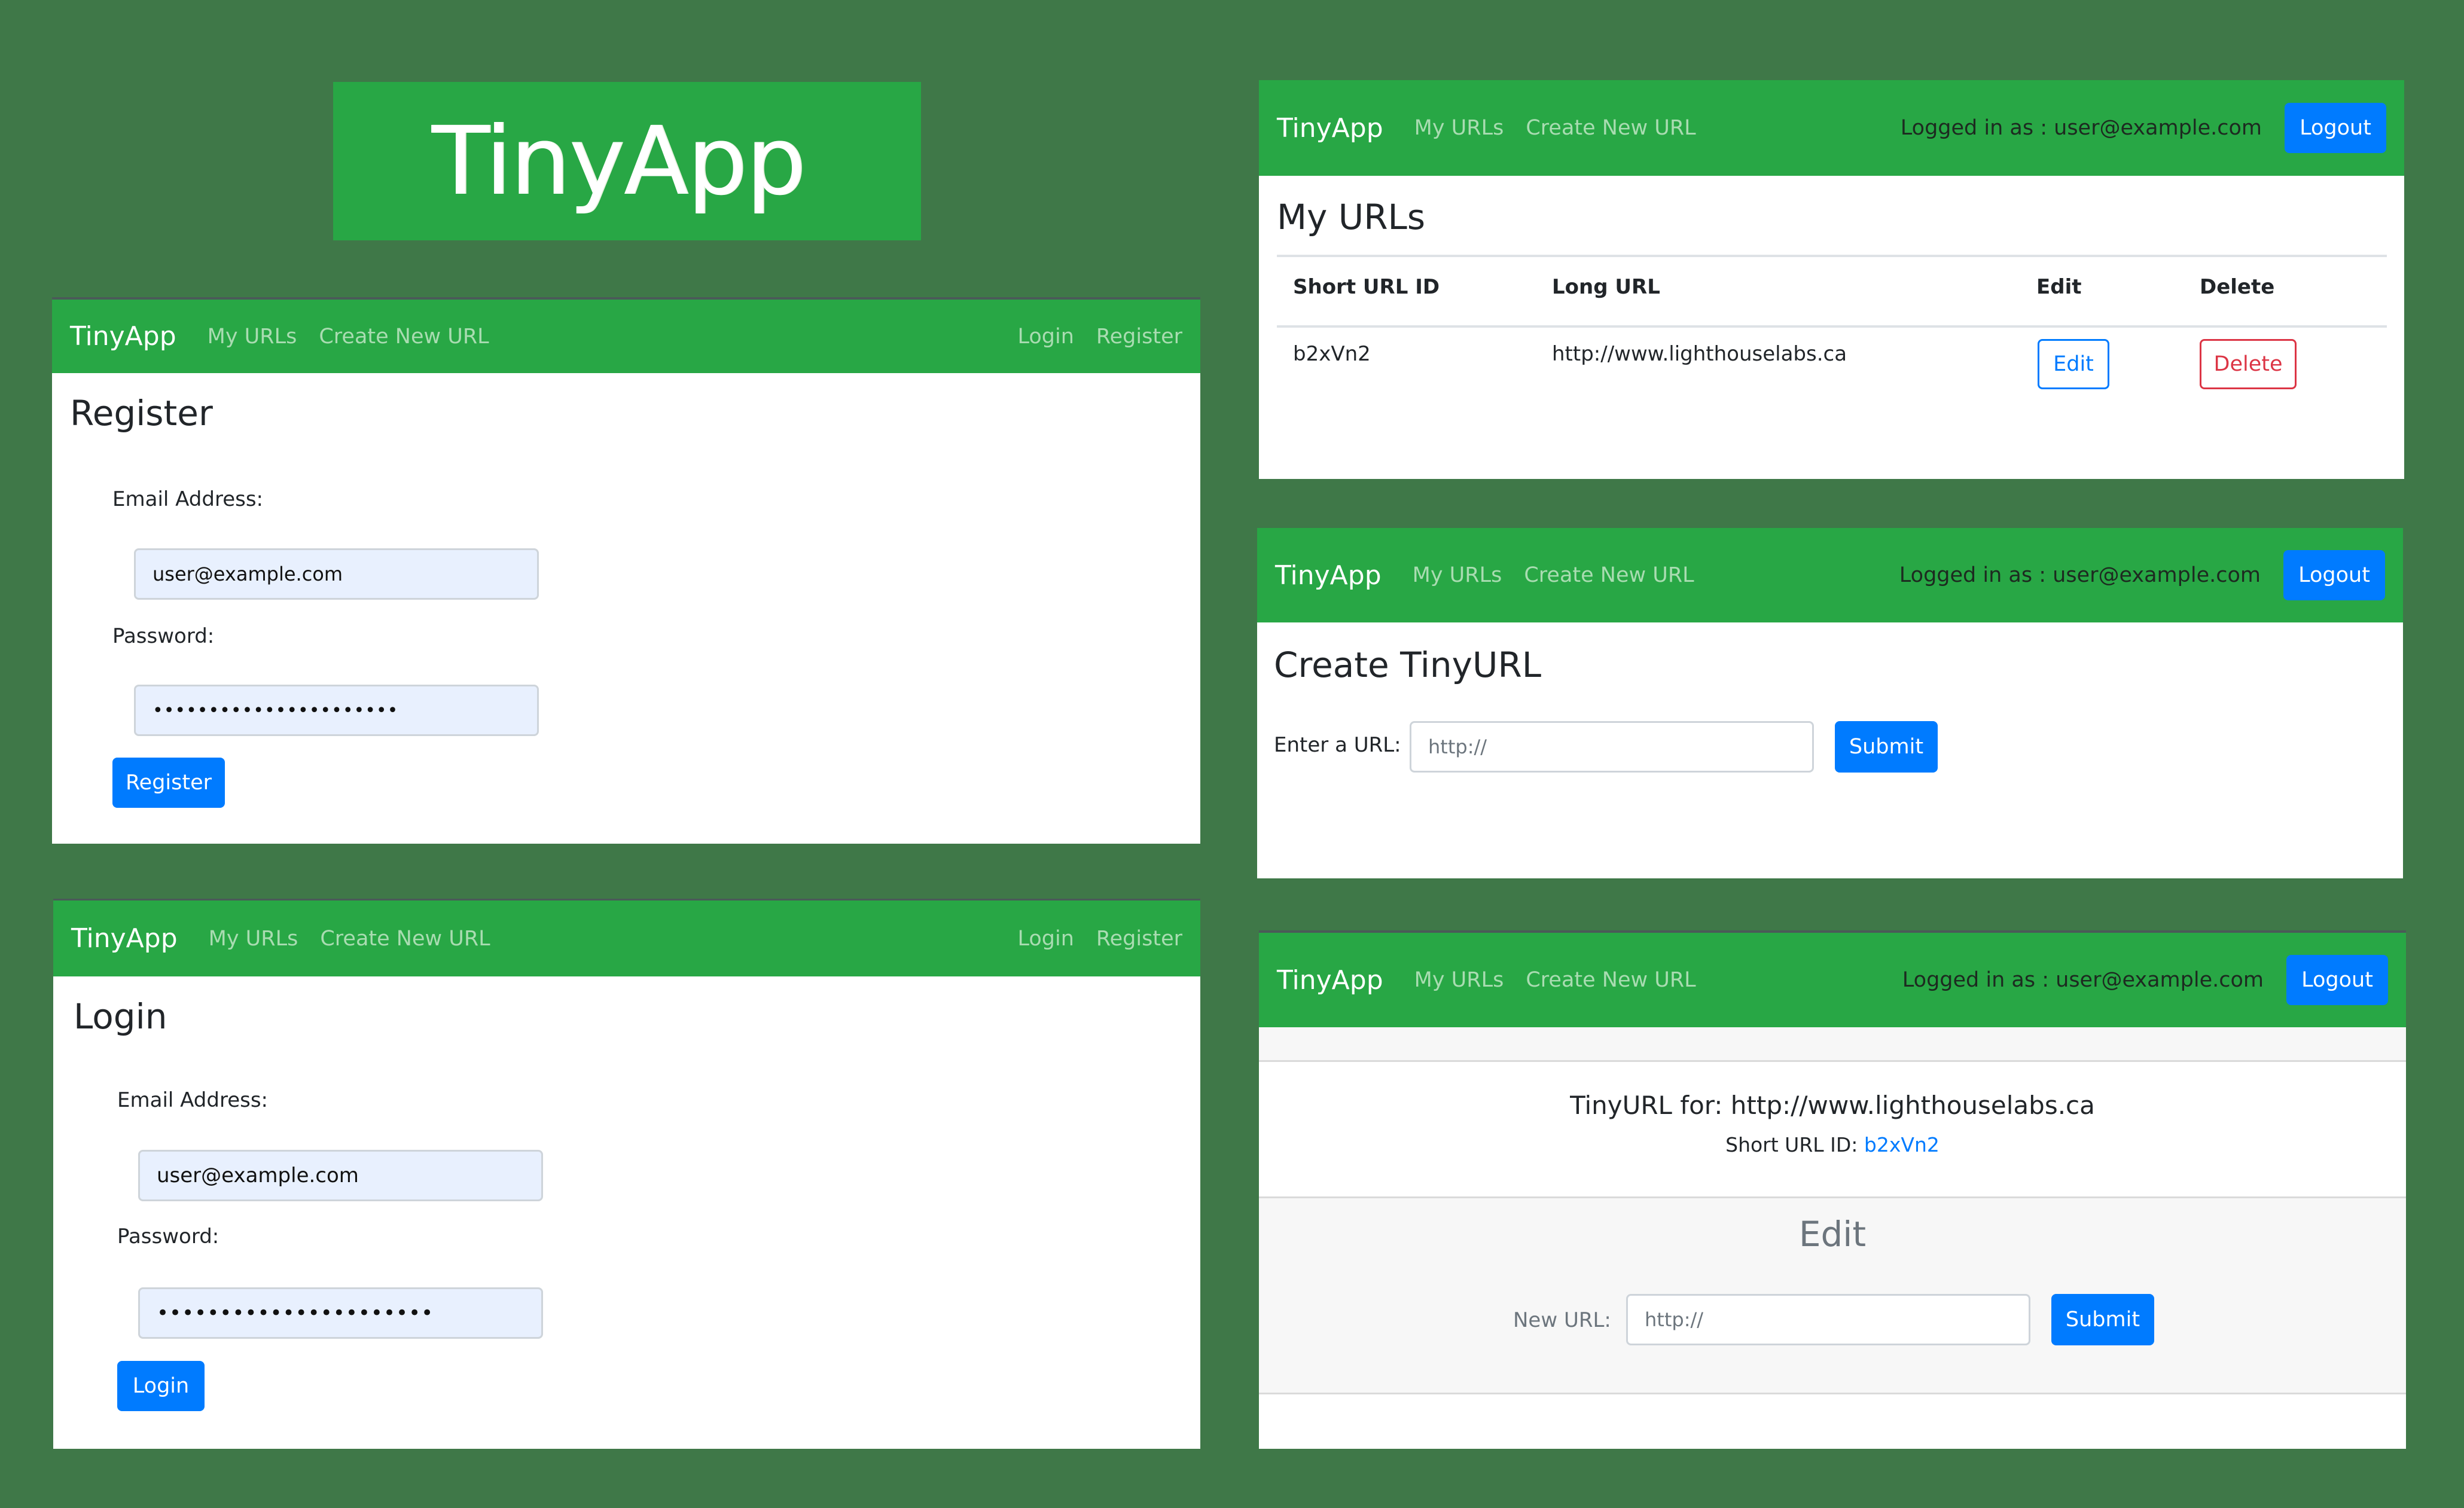  Describe the element at coordinates (1457, 746) in the screenshot. I see `url-placeholder: http://` at that location.